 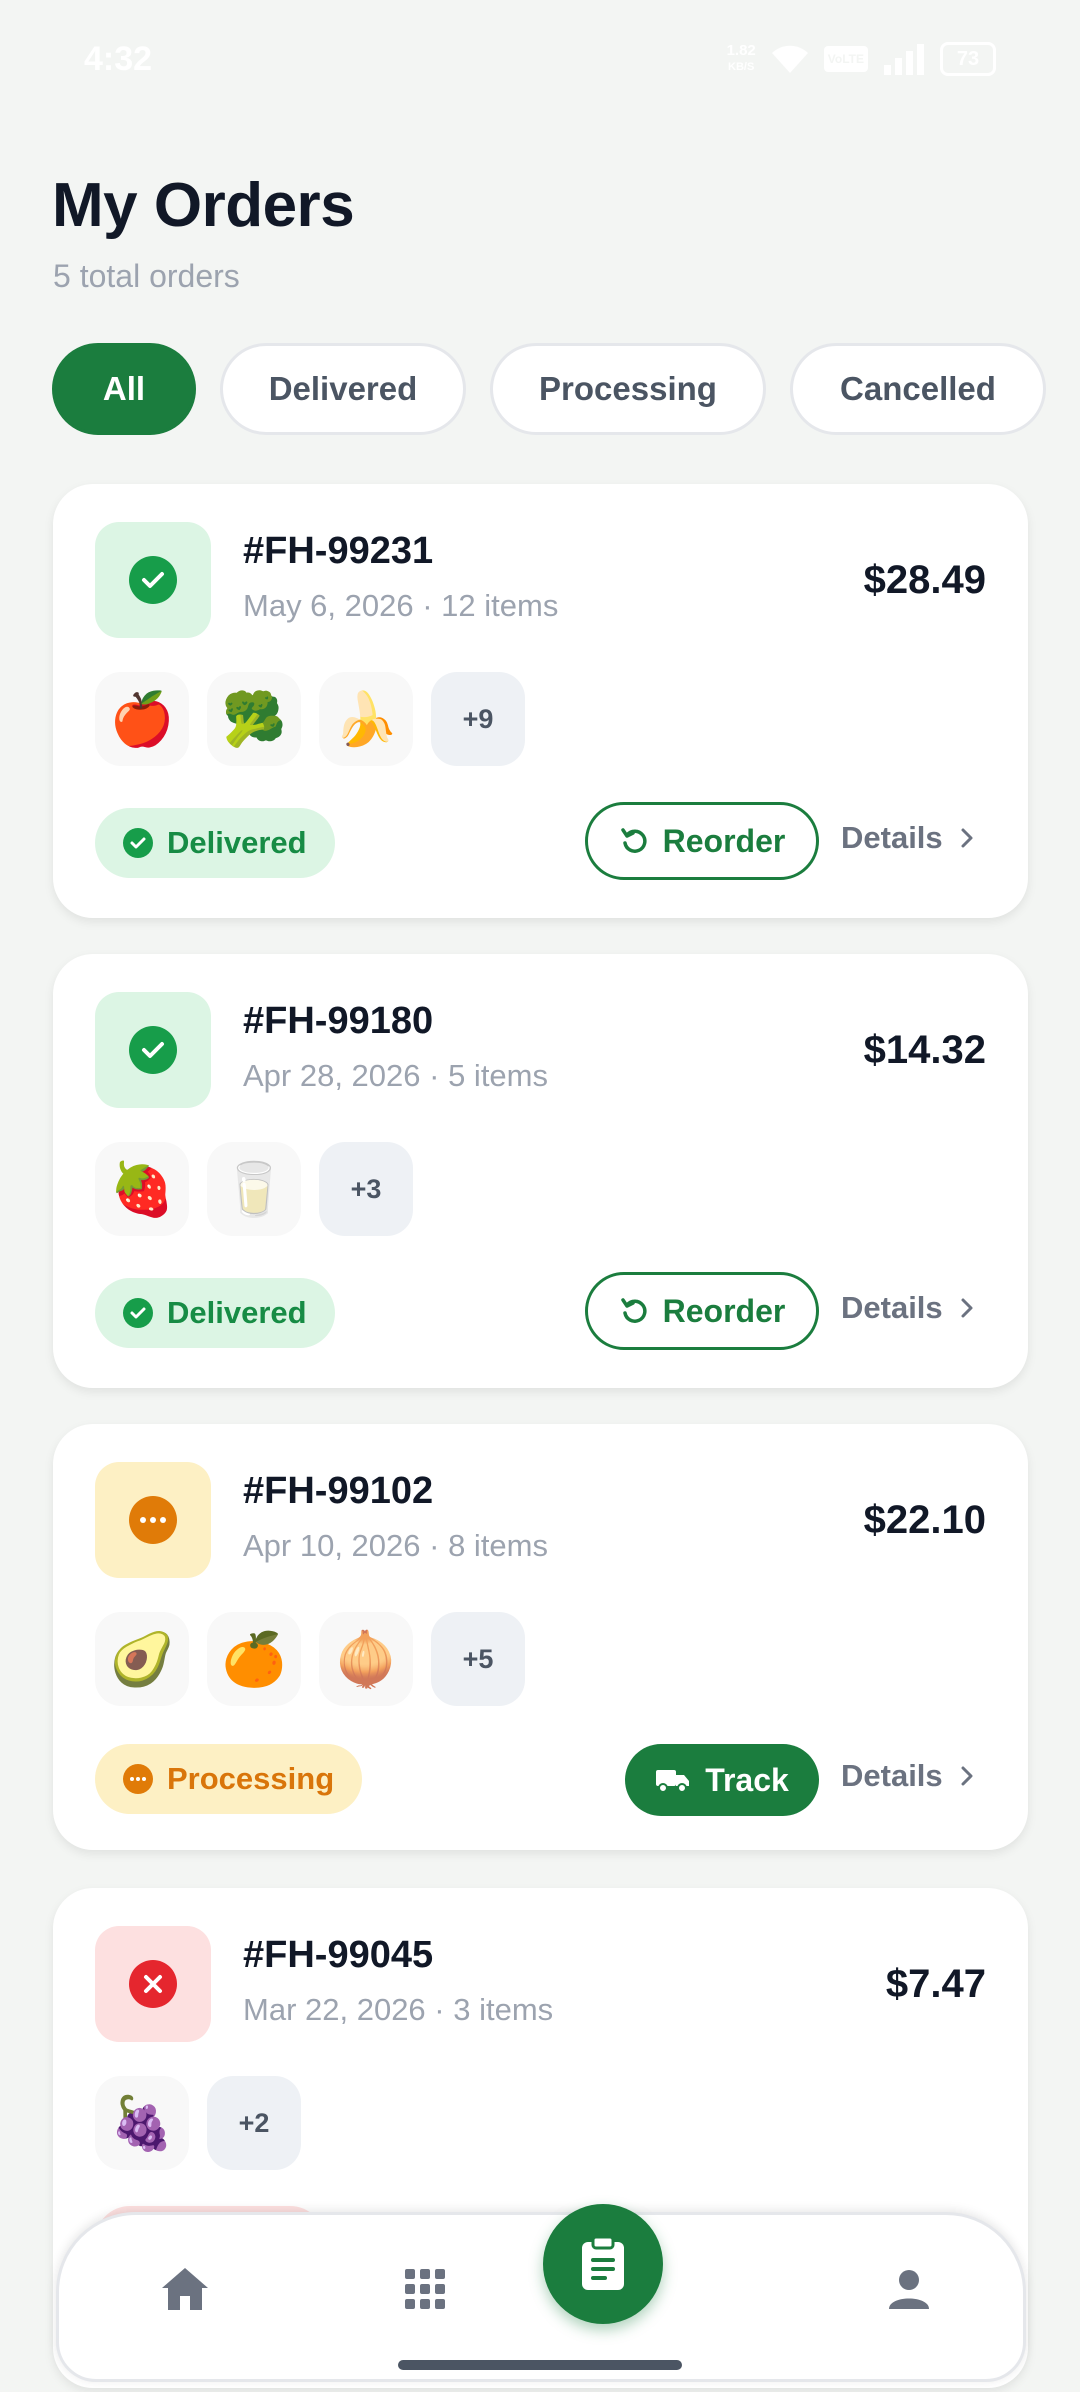 What do you see at coordinates (366, 1659) in the screenshot?
I see `onion-icon: 🧅` at bounding box center [366, 1659].